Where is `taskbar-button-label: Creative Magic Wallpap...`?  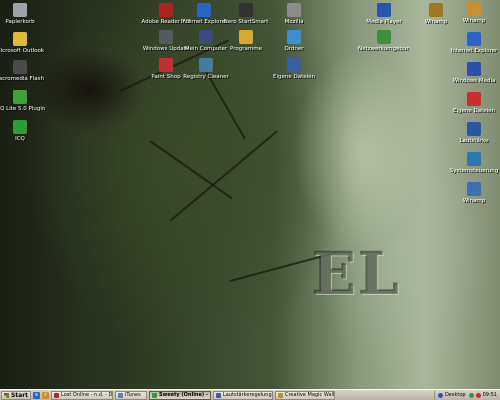 taskbar-button-label: Creative Magic Wallpap... is located at coordinates (310, 395).